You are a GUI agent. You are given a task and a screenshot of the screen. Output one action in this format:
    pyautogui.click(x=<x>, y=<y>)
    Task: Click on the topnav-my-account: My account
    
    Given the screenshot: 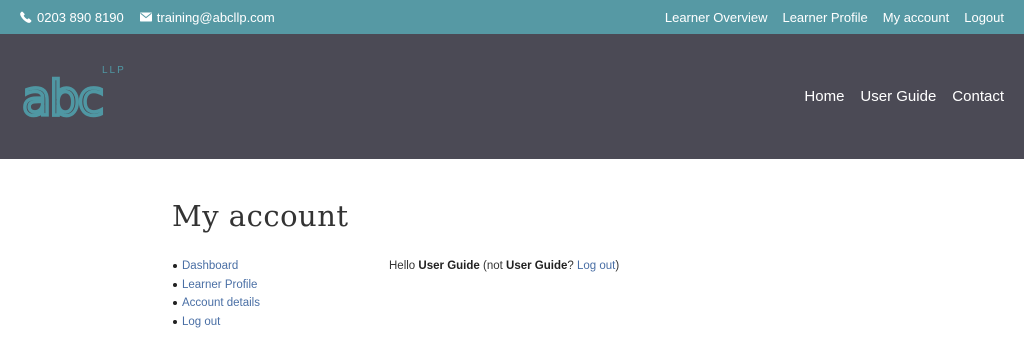 What is the action you would take?
    pyautogui.click(x=916, y=17)
    